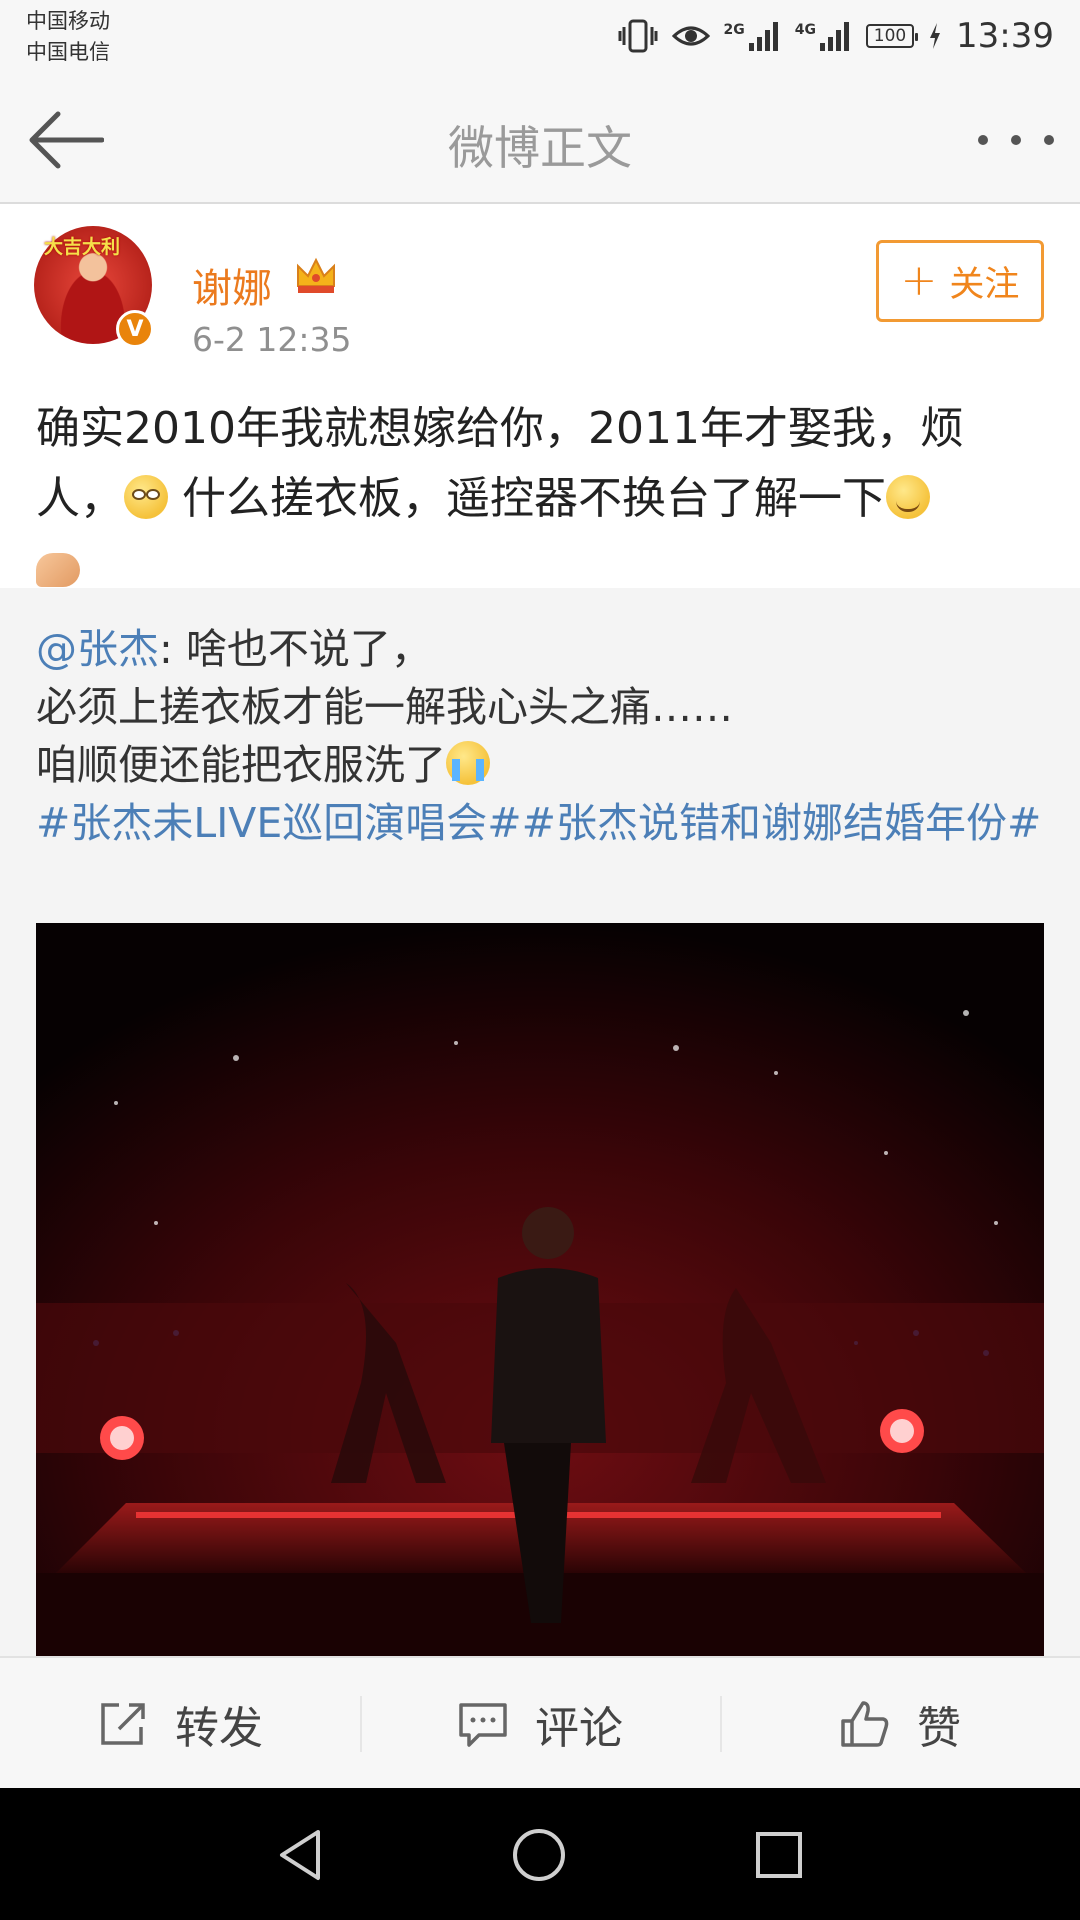 Image resolution: width=1080 pixels, height=1920 pixels. I want to click on plus-icon: +, so click(919, 280).